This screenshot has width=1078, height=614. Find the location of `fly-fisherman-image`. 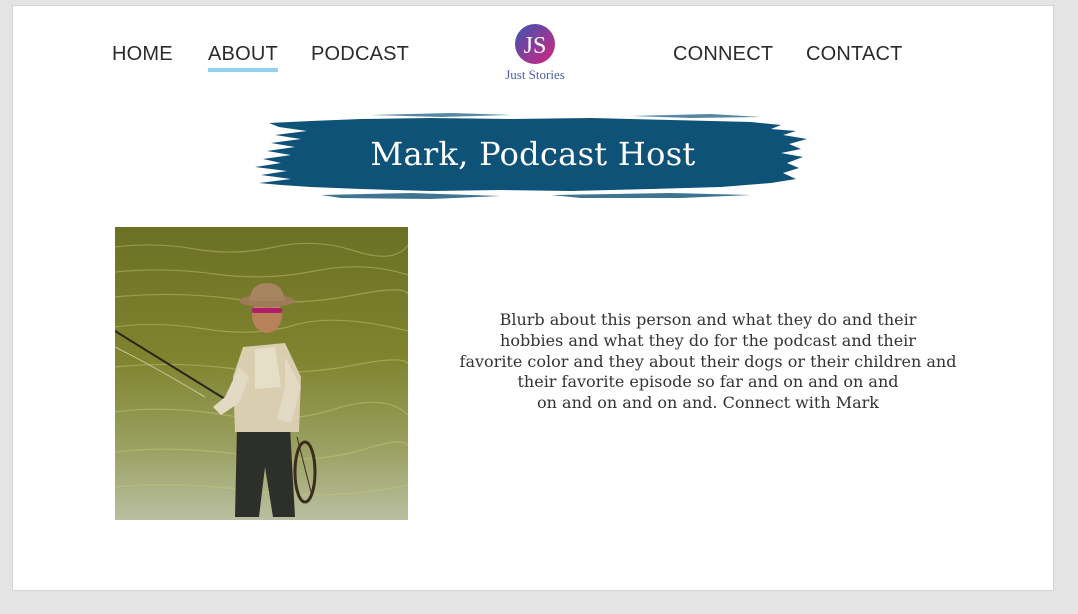

fly-fisherman-image is located at coordinates (261, 373).